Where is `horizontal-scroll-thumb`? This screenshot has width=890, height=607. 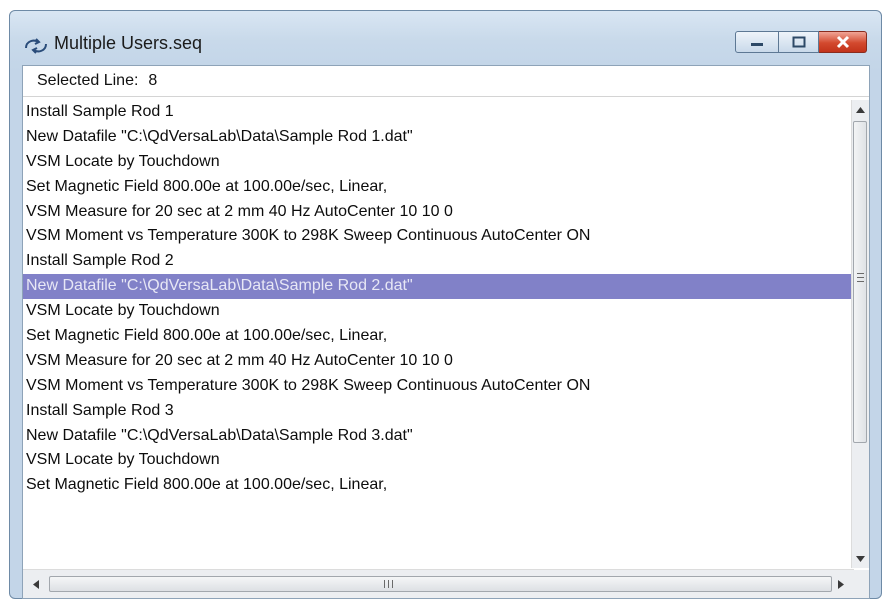
horizontal-scroll-thumb is located at coordinates (440, 584).